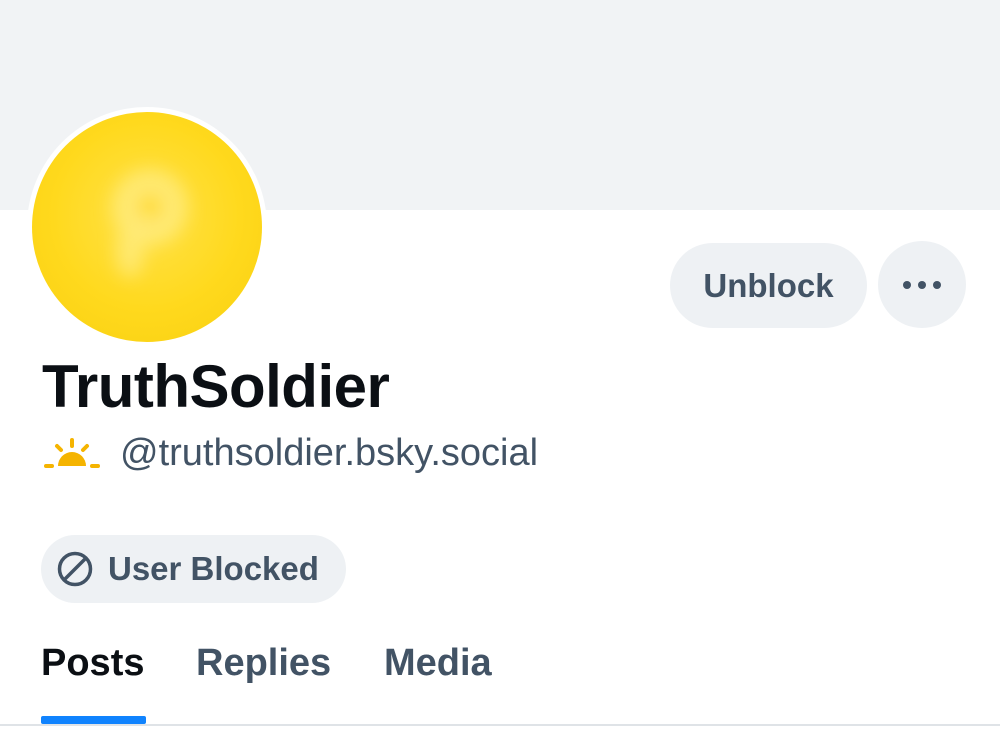 This screenshot has width=1000, height=749. I want to click on active-tab-indicator, so click(93, 720).